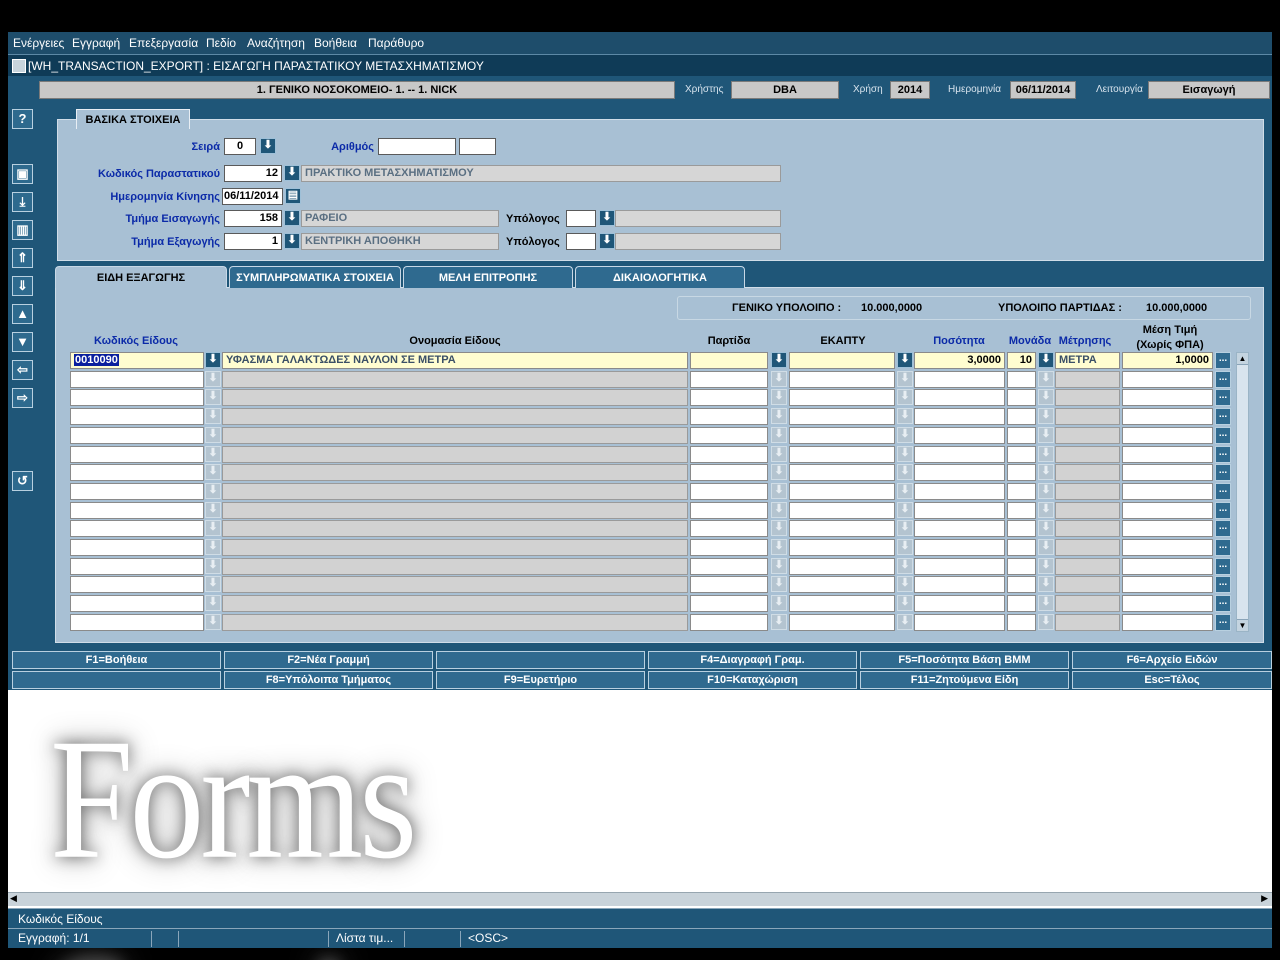 This screenshot has height=960, width=1280. What do you see at coordinates (315, 277) in the screenshot?
I see `tab-supplementary: ΣΥΜΠΛΗΡΩΜΑΤΙΚΑ ΣΤΟΙΧΕΙΑ` at bounding box center [315, 277].